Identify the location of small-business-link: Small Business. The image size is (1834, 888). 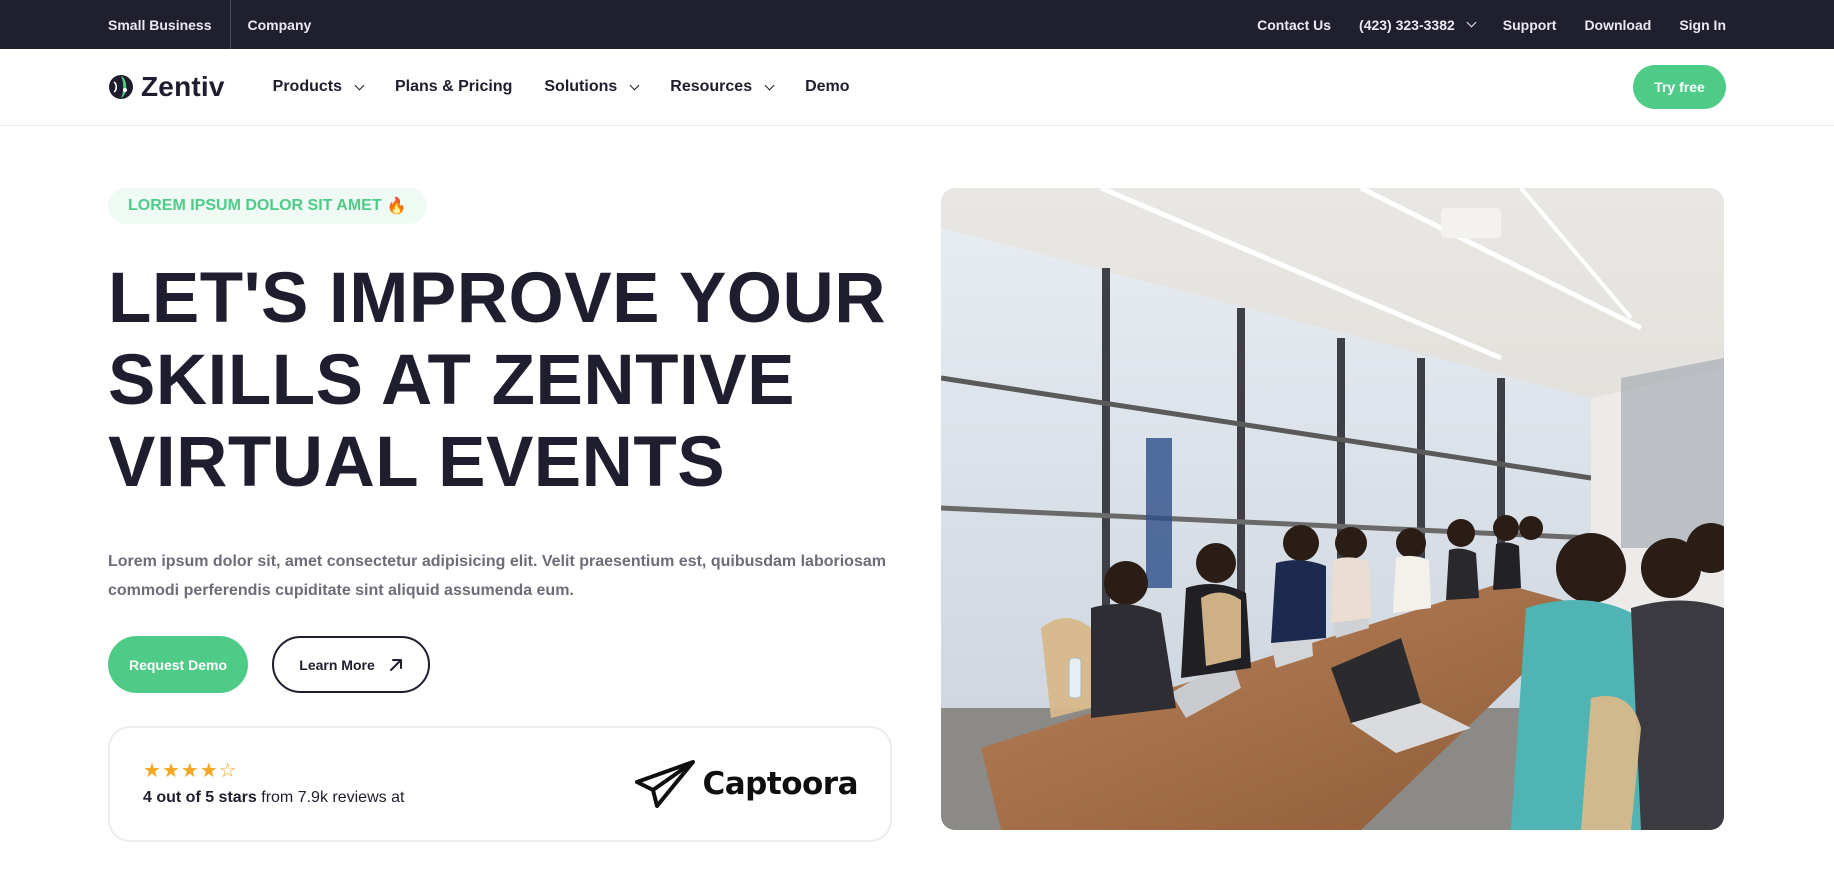
(160, 25).